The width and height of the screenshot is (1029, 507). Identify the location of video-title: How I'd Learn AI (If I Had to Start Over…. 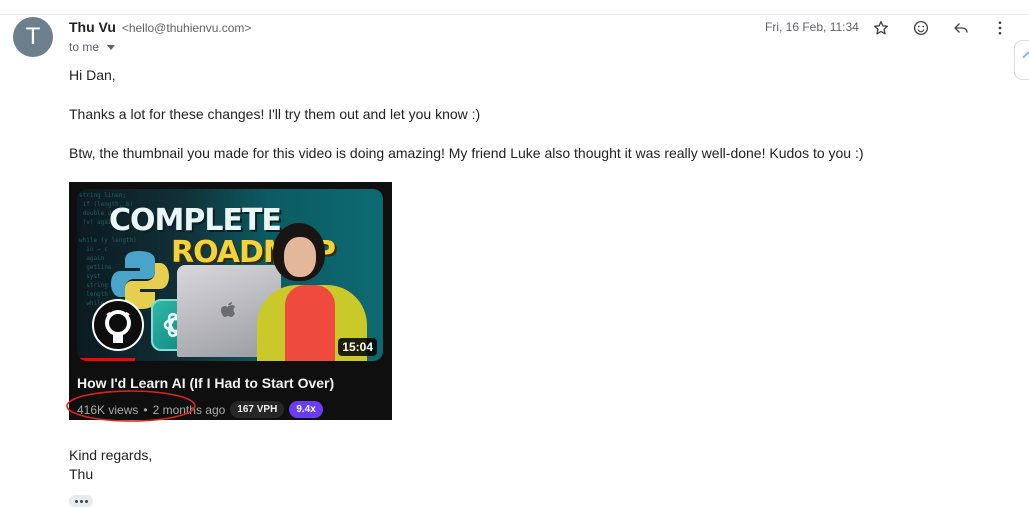
(205, 383).